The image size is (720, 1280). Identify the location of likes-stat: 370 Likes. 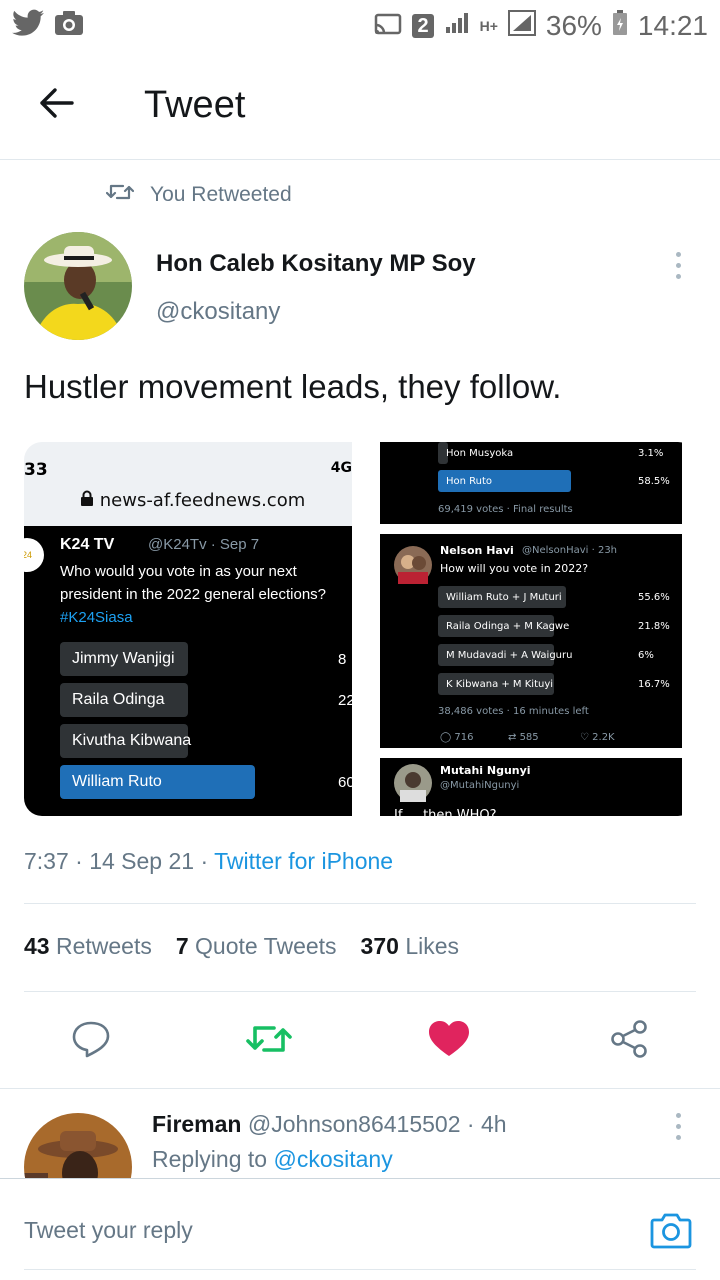
(410, 946).